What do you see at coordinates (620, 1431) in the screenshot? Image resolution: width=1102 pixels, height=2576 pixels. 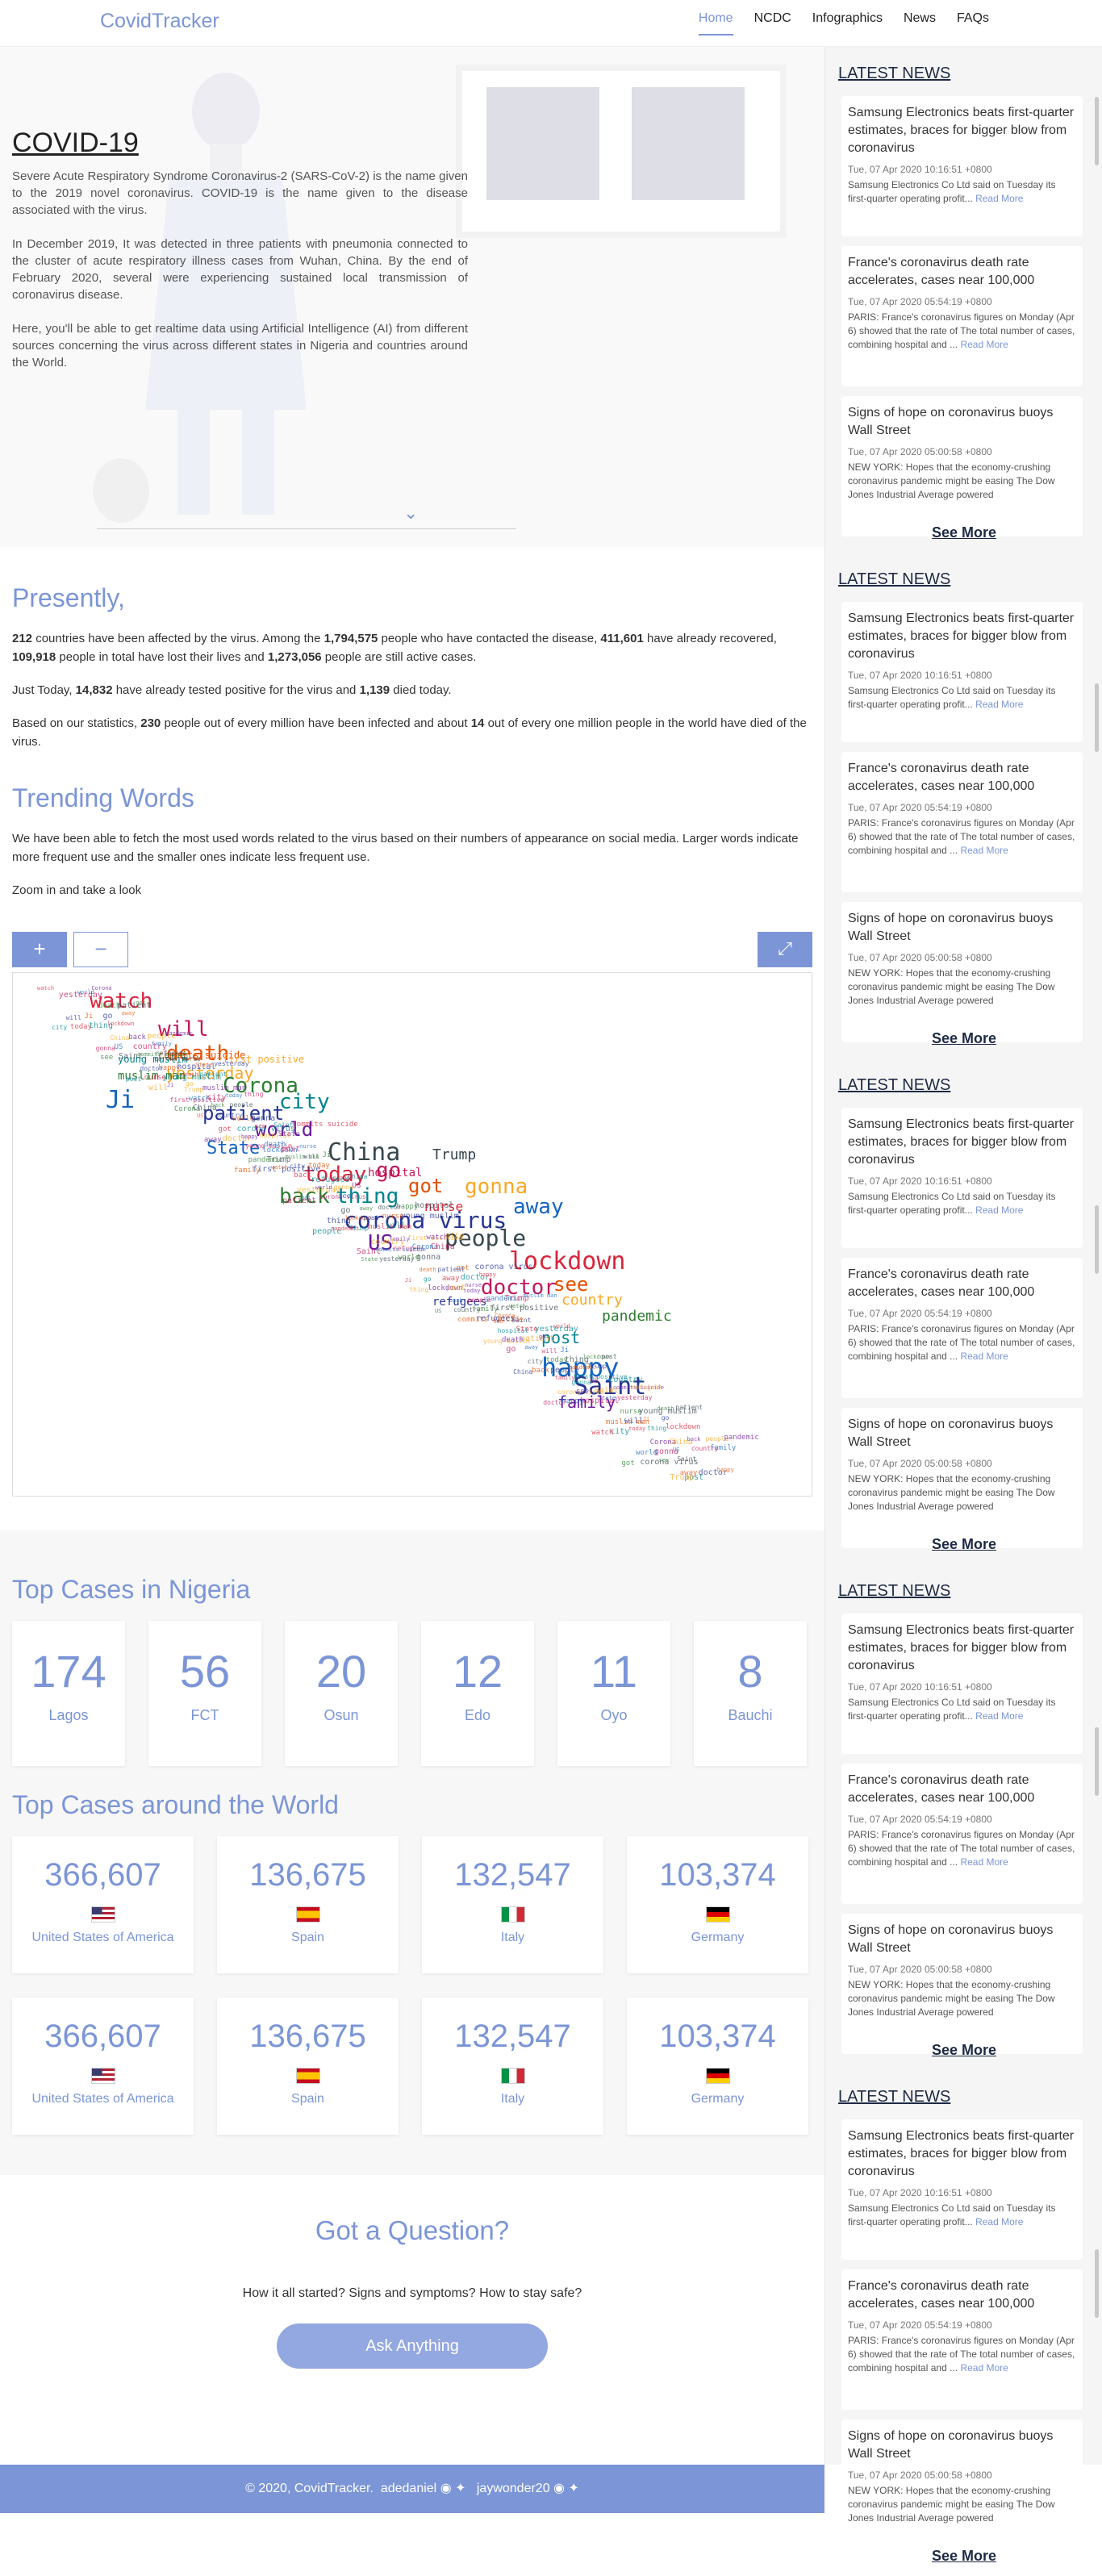 I see `trending-word: city` at bounding box center [620, 1431].